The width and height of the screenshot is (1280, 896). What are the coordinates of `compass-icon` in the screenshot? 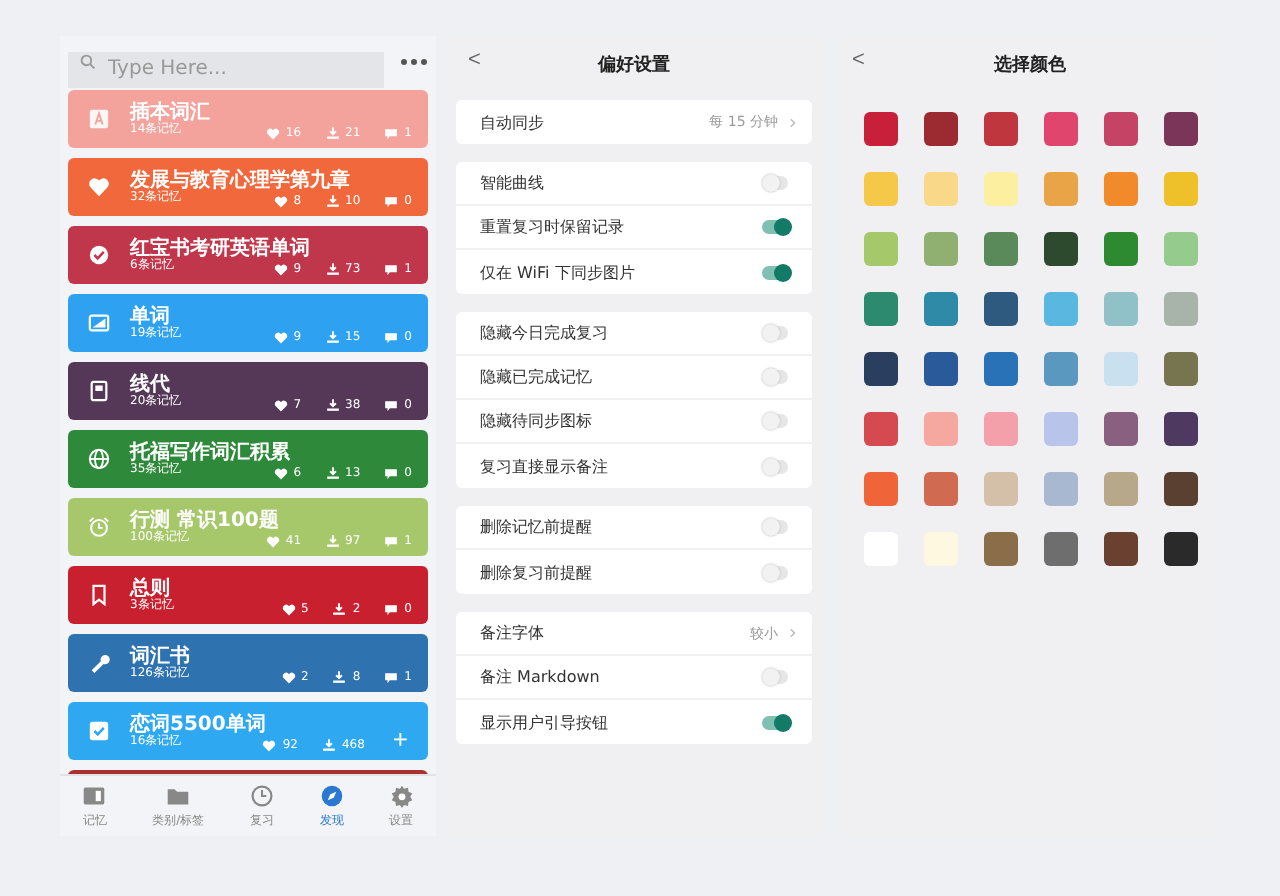 It's located at (331, 795).